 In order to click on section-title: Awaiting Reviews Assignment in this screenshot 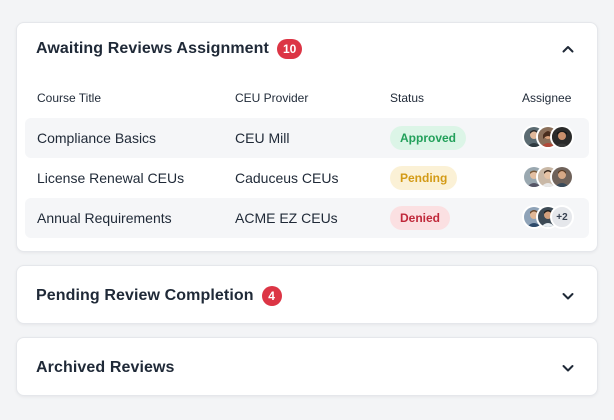, I will do `click(152, 48)`.